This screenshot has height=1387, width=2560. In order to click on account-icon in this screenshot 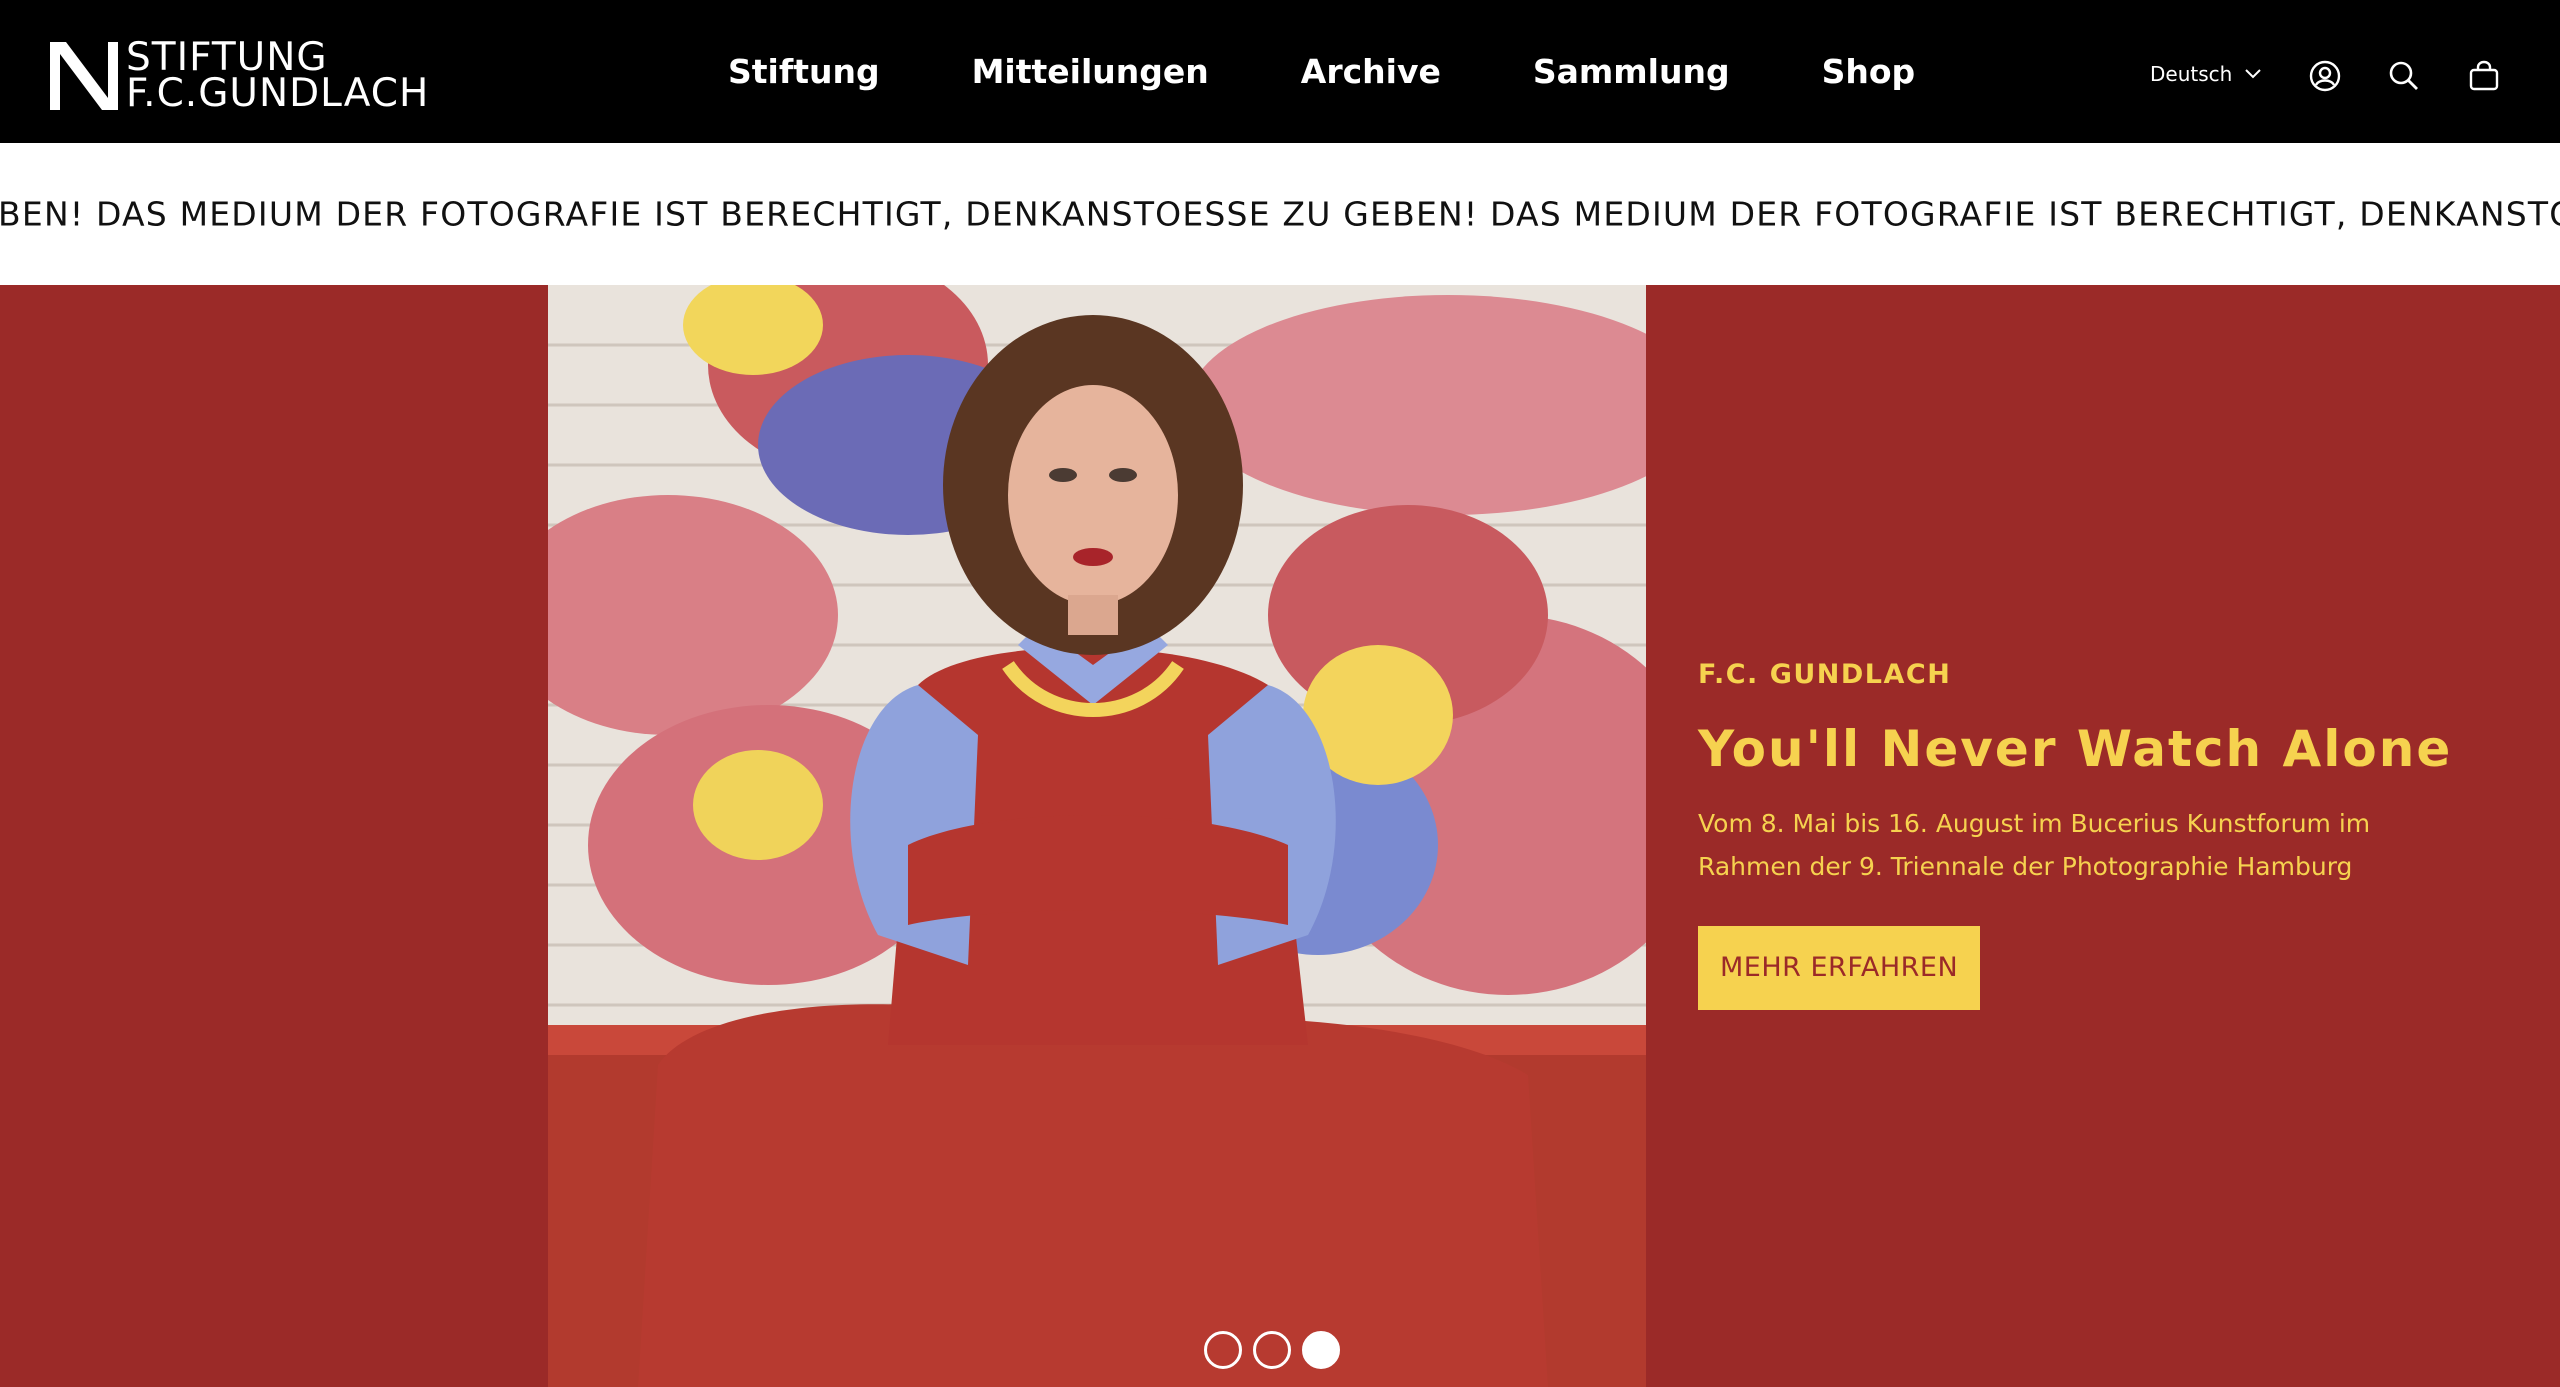, I will do `click(2325, 76)`.